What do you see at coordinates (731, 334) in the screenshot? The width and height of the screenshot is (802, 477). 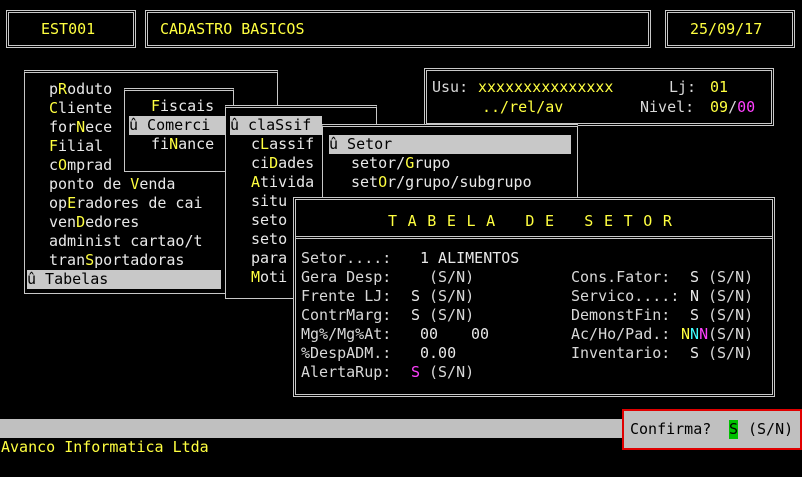 I see `ac-ho-pad-options: (S/N)` at bounding box center [731, 334].